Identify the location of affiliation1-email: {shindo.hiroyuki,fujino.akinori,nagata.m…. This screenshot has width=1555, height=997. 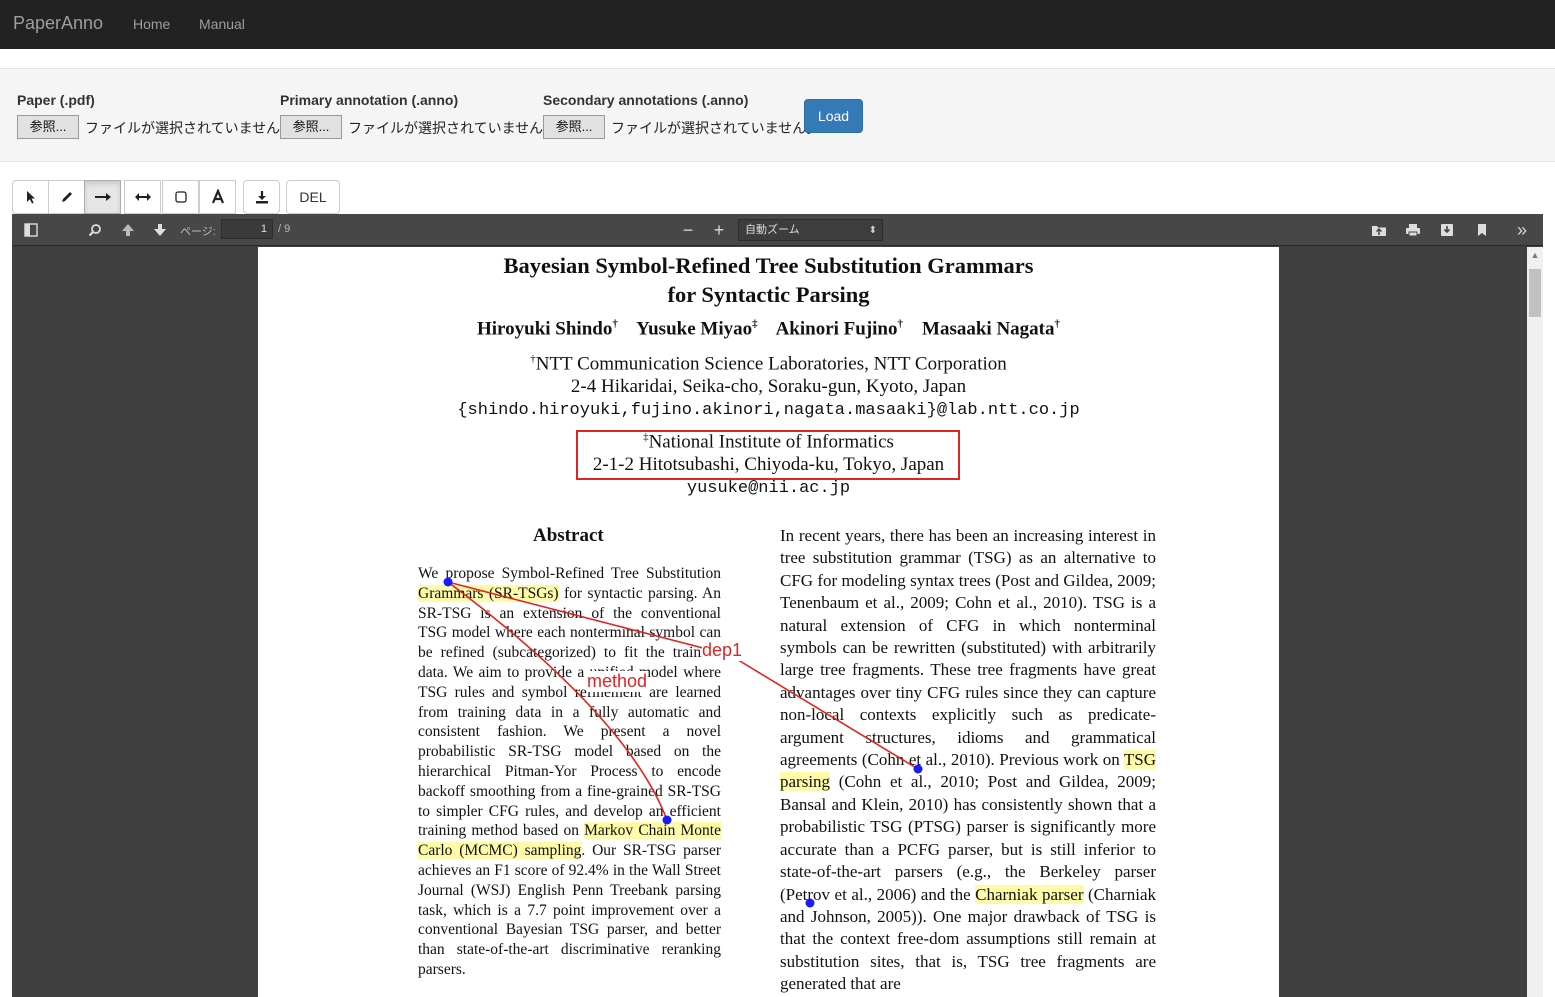
(768, 410).